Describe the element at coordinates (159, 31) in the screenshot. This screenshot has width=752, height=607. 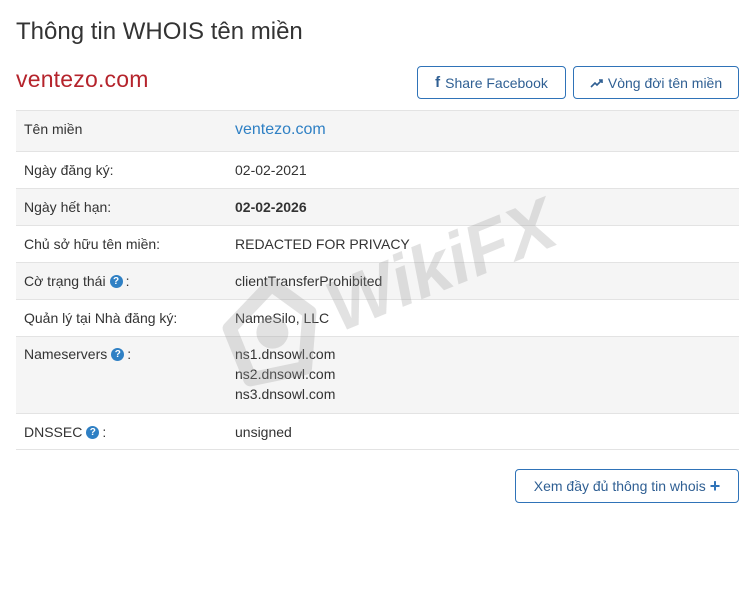
I see `page-title: Thông tin WHOIS tên miền` at that location.